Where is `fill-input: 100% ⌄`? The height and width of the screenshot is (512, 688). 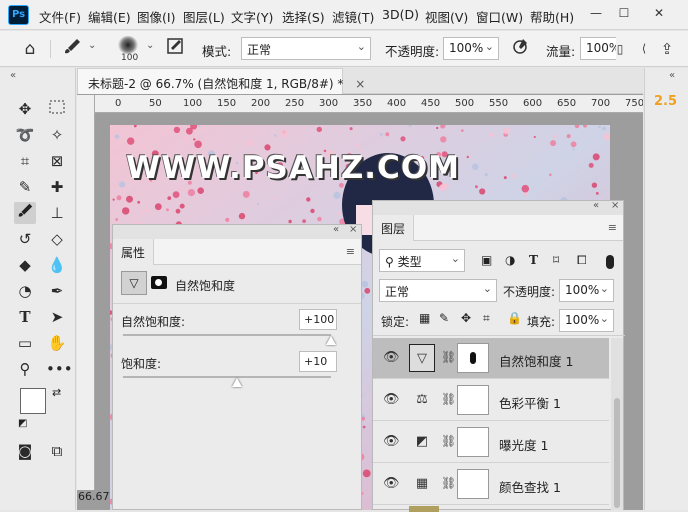
fill-input: 100% ⌄ is located at coordinates (586, 320).